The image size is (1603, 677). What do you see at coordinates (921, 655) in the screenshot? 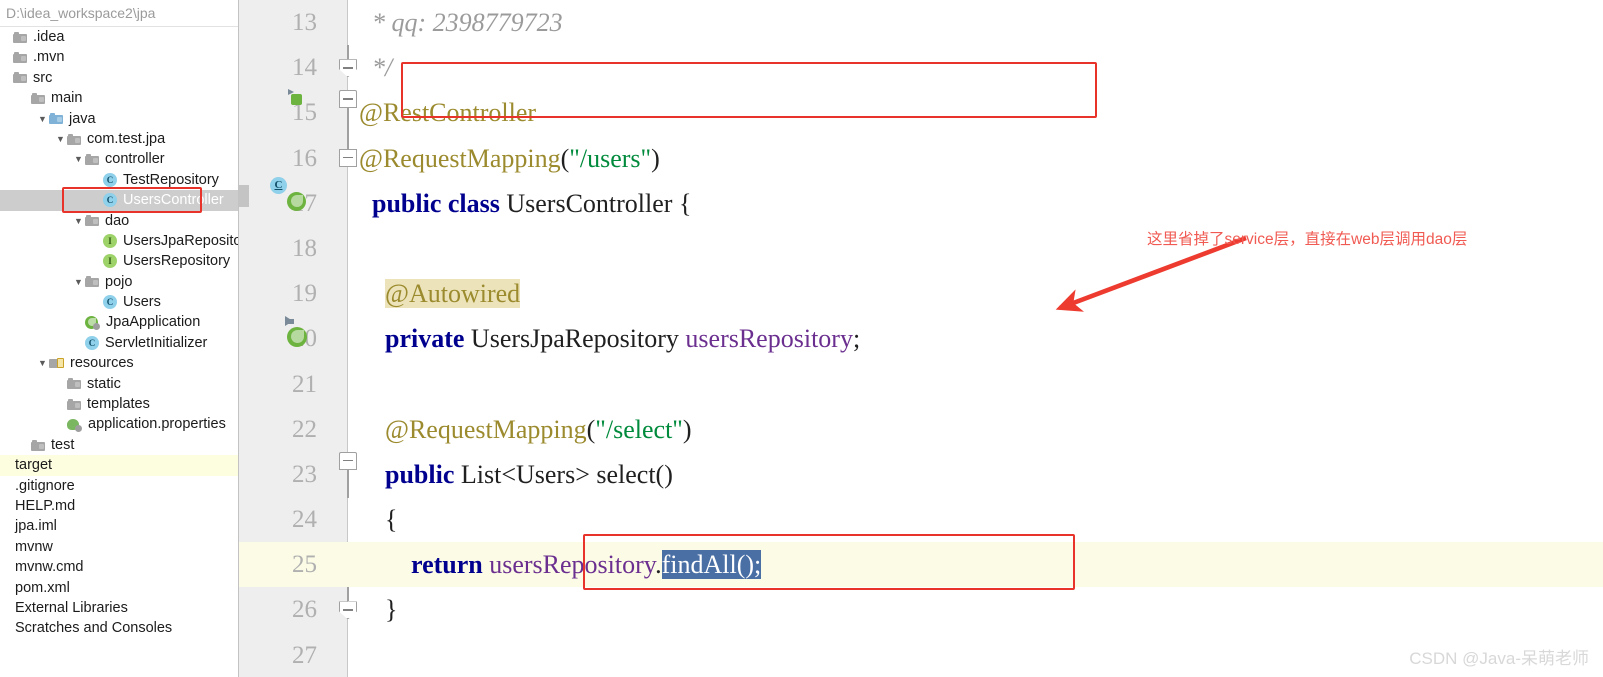
I see `code-line: 27` at bounding box center [921, 655].